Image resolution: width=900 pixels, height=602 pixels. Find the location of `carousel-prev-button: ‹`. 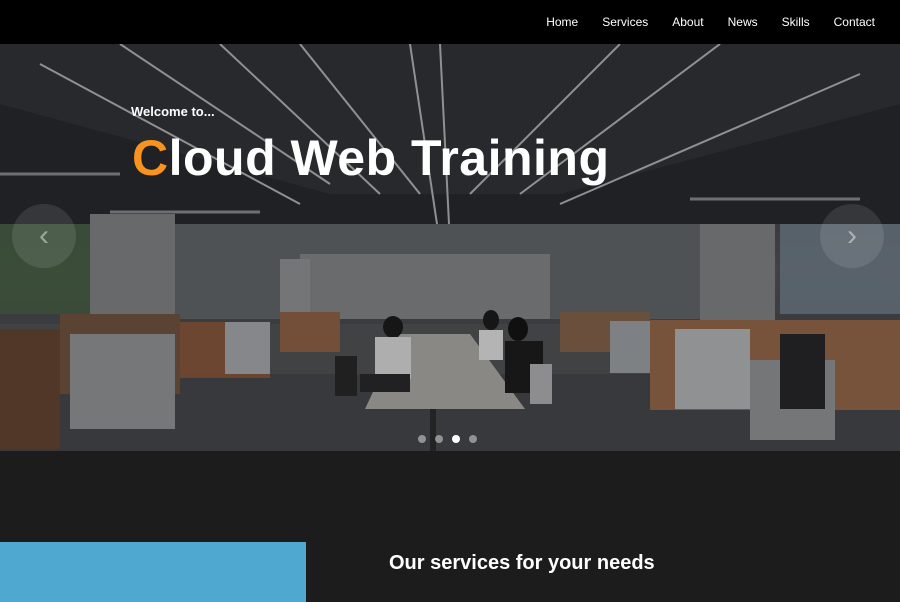

carousel-prev-button: ‹ is located at coordinates (44, 236).